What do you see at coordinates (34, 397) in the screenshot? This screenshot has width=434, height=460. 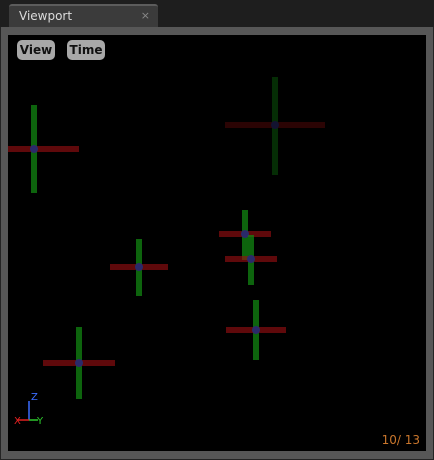 I see `axis-z-label: Z` at bounding box center [34, 397].